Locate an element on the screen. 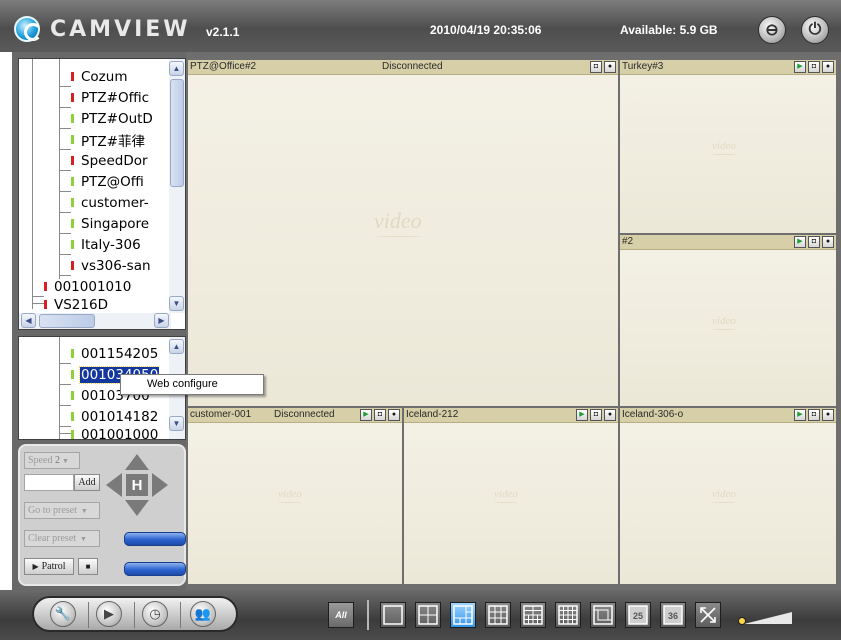 This screenshot has width=841, height=640. tree-item: PTZ#菲律 is located at coordinates (102, 139).